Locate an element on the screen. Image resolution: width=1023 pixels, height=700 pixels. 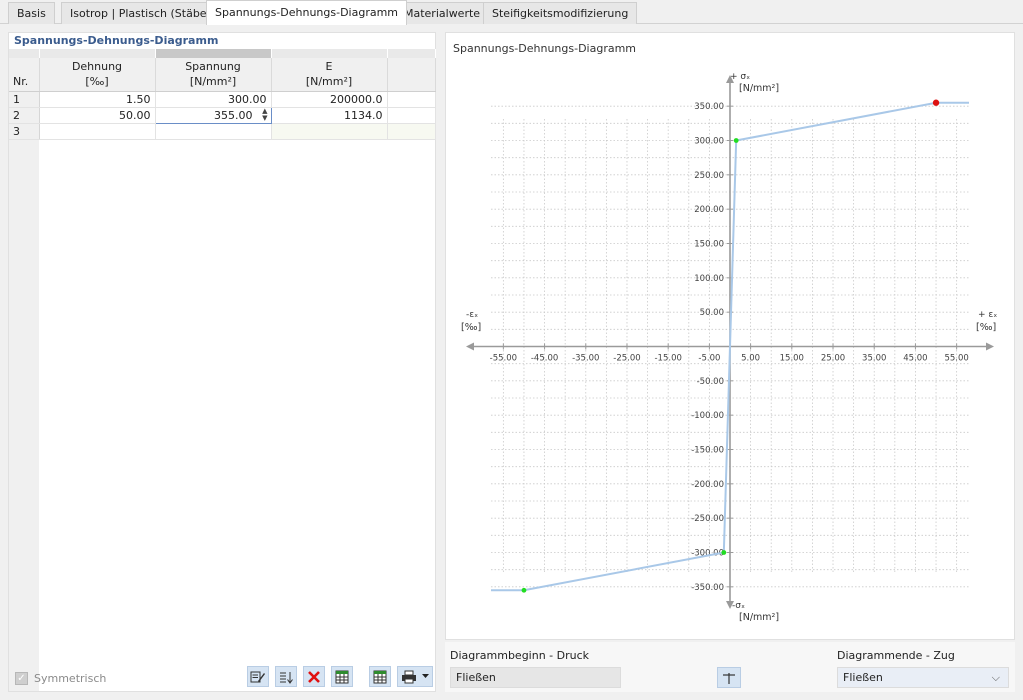
origin-button is located at coordinates (729, 677).